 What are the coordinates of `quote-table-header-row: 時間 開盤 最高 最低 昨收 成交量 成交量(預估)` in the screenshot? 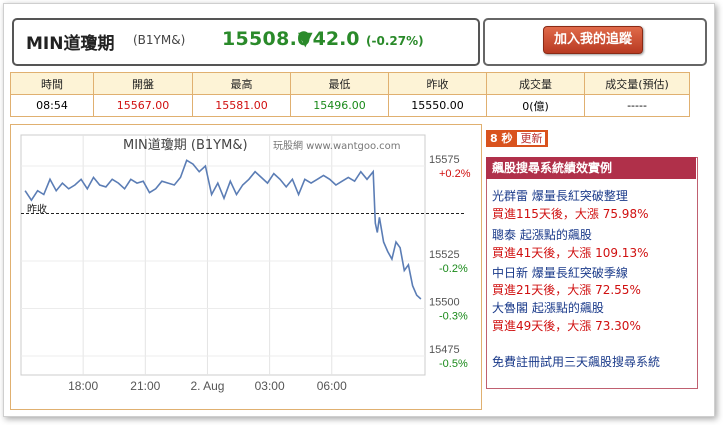 It's located at (350, 83).